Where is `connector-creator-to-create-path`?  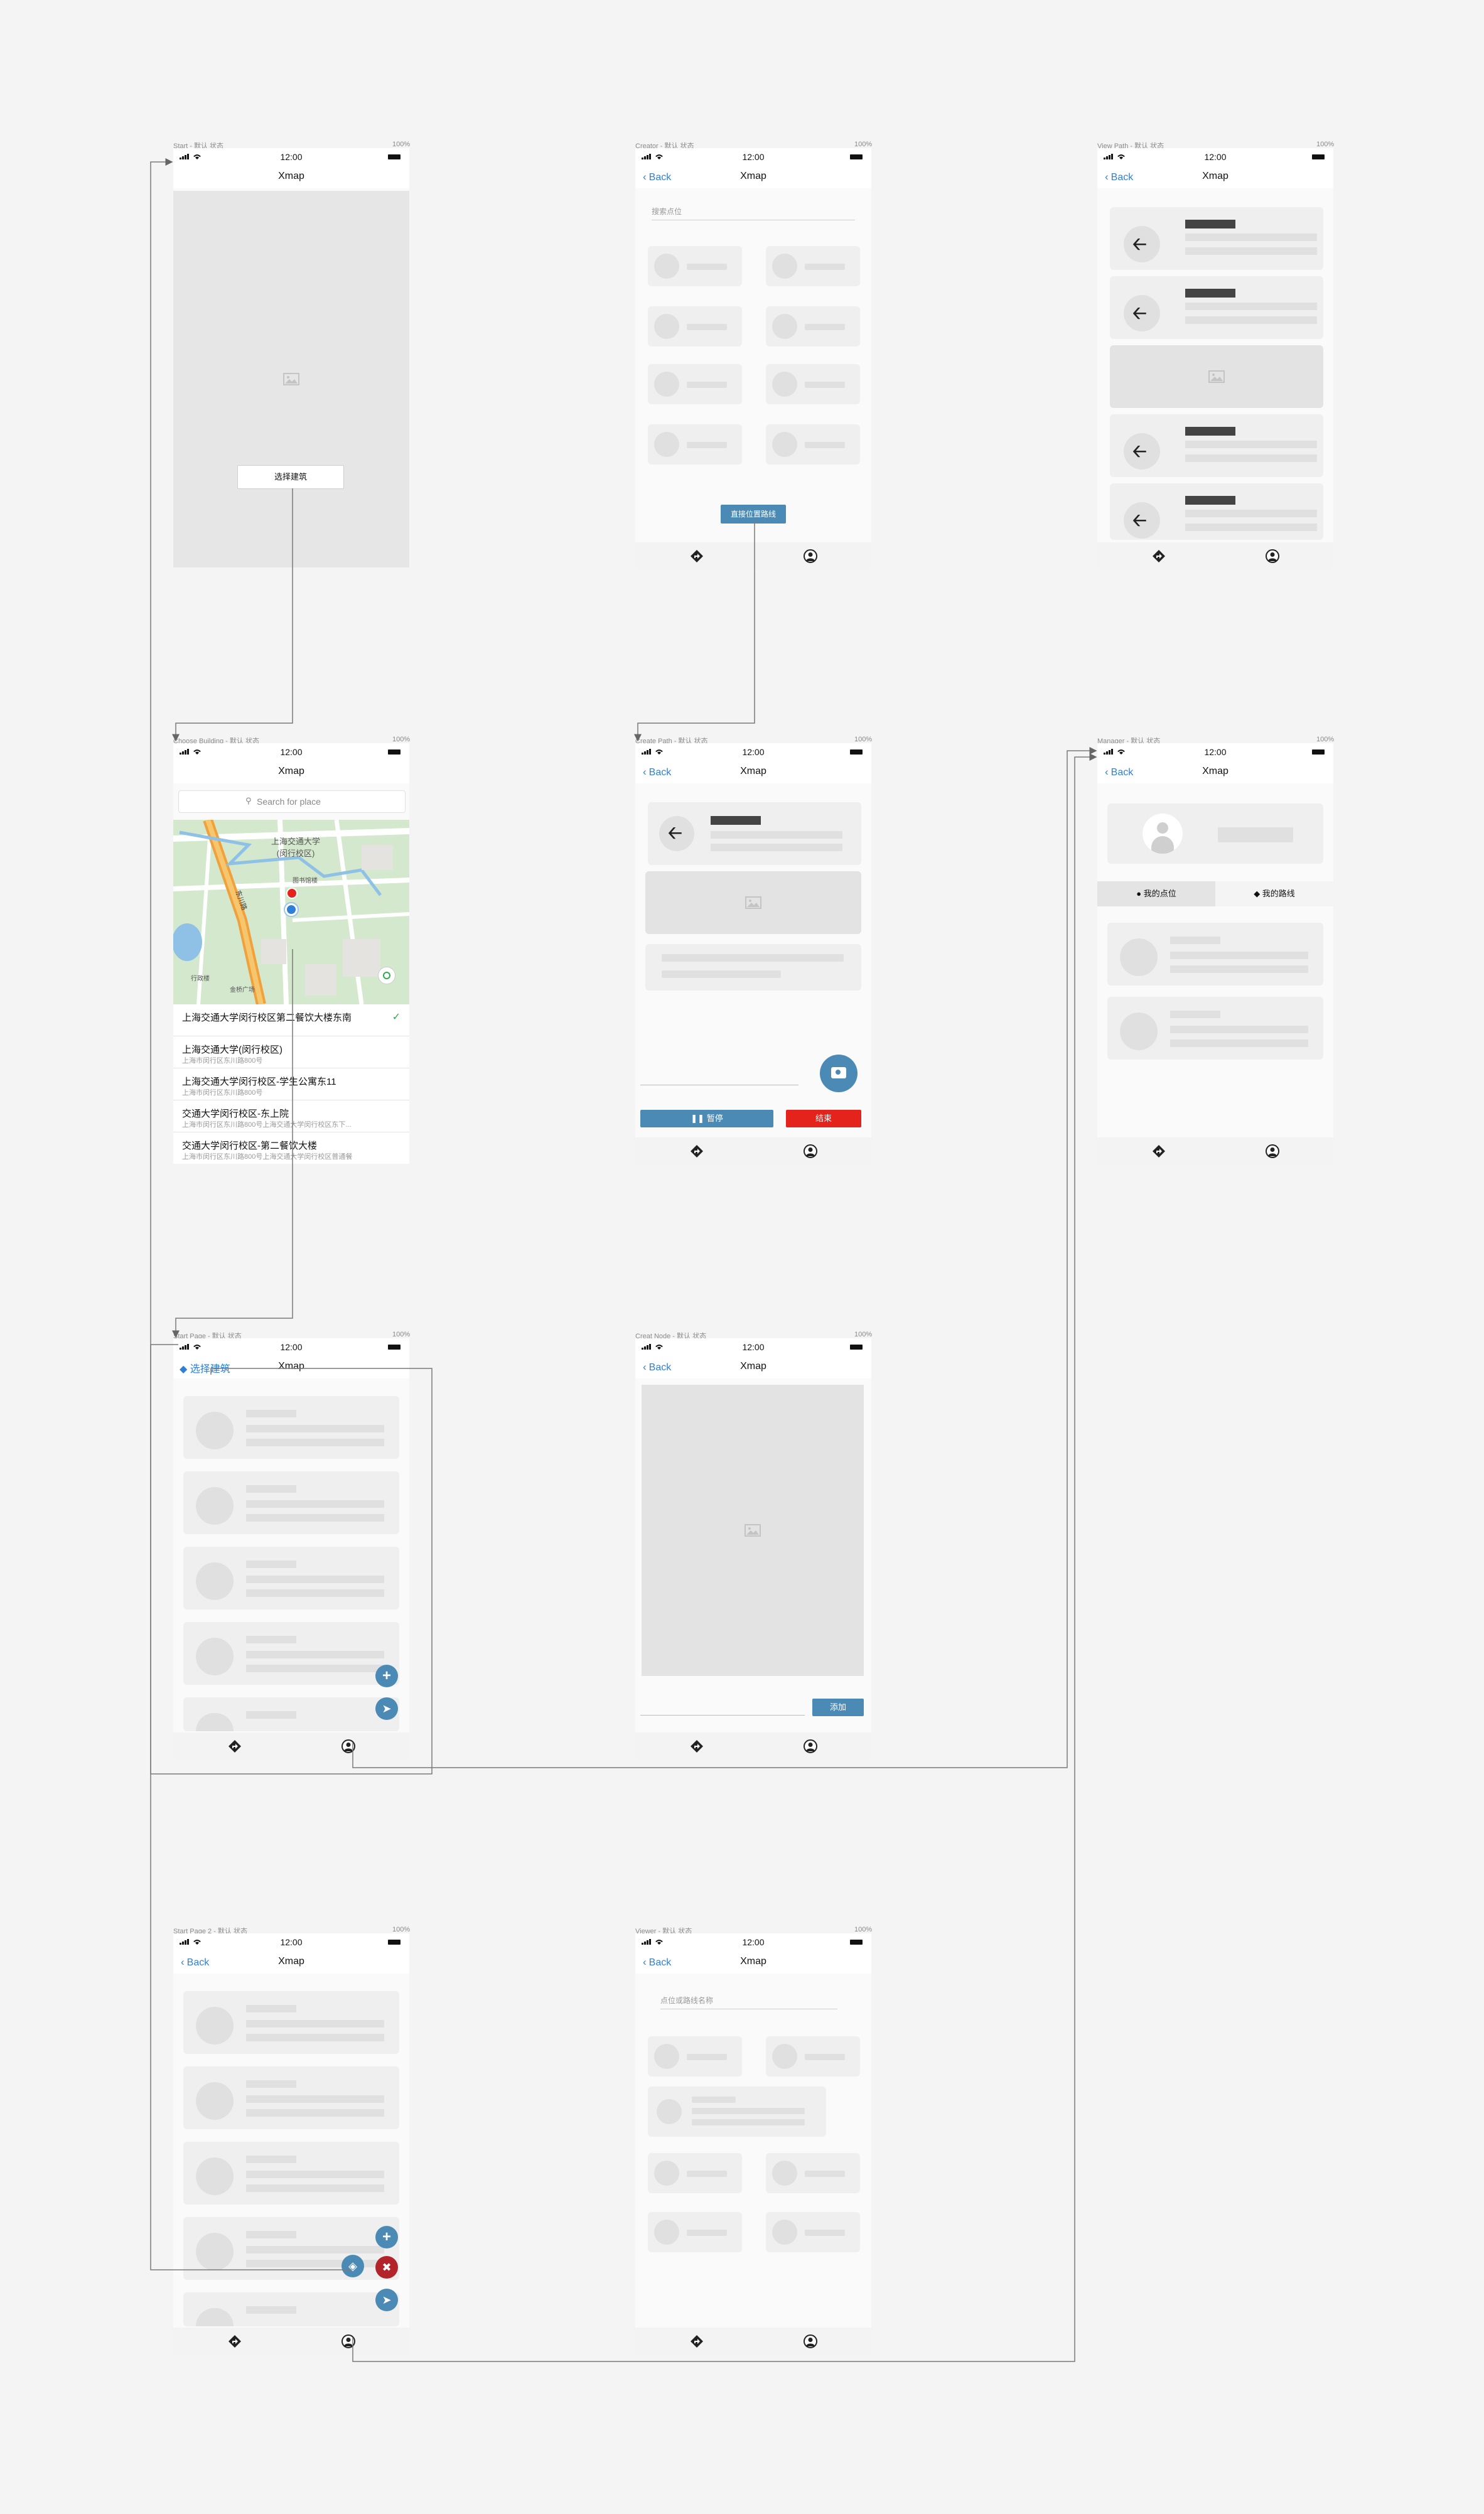
connector-creator-to-create-path is located at coordinates (694, 631).